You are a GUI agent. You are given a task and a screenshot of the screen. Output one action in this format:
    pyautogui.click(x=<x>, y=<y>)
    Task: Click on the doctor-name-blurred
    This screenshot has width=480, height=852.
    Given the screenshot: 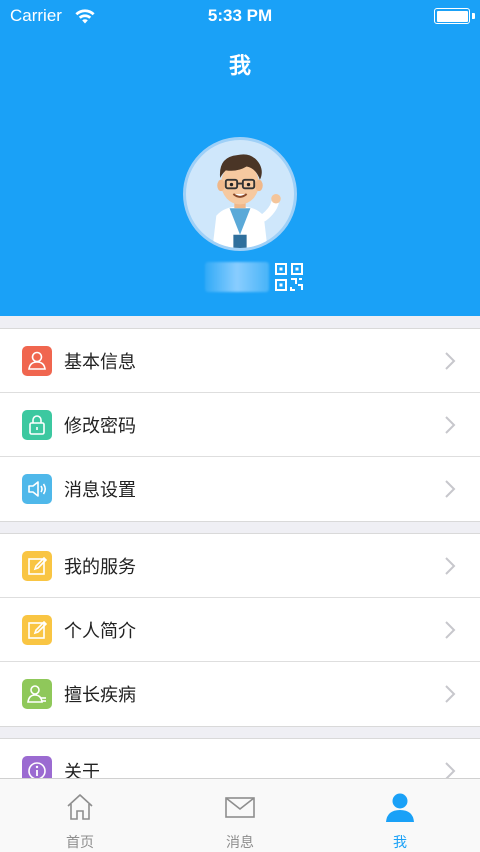 What is the action you would take?
    pyautogui.click(x=237, y=277)
    